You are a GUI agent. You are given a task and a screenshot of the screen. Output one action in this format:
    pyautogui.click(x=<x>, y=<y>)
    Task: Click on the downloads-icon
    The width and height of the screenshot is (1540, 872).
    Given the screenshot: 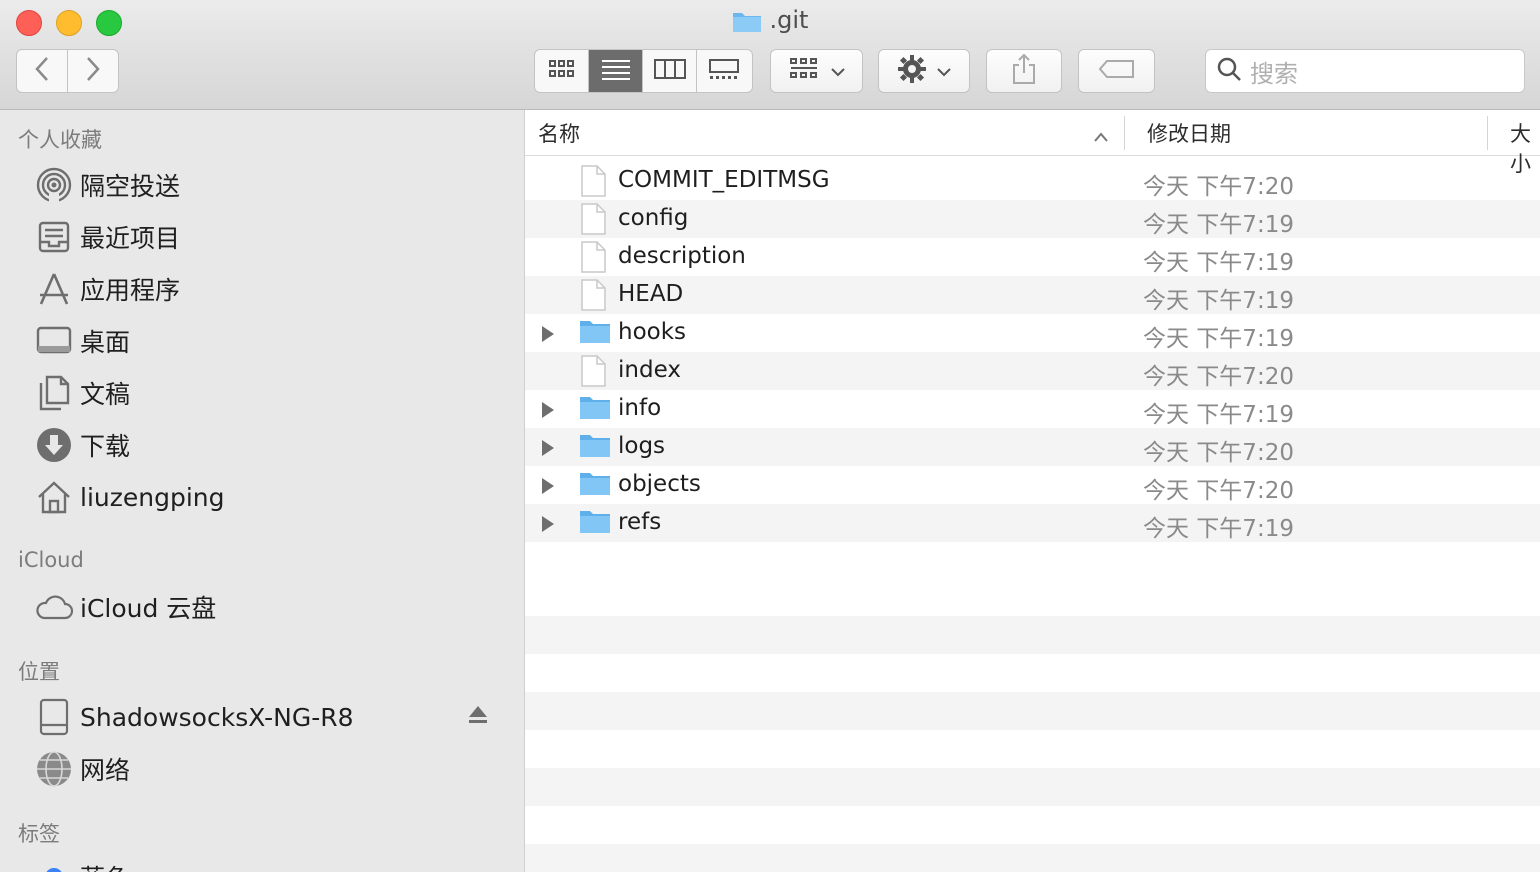 What is the action you would take?
    pyautogui.click(x=54, y=445)
    